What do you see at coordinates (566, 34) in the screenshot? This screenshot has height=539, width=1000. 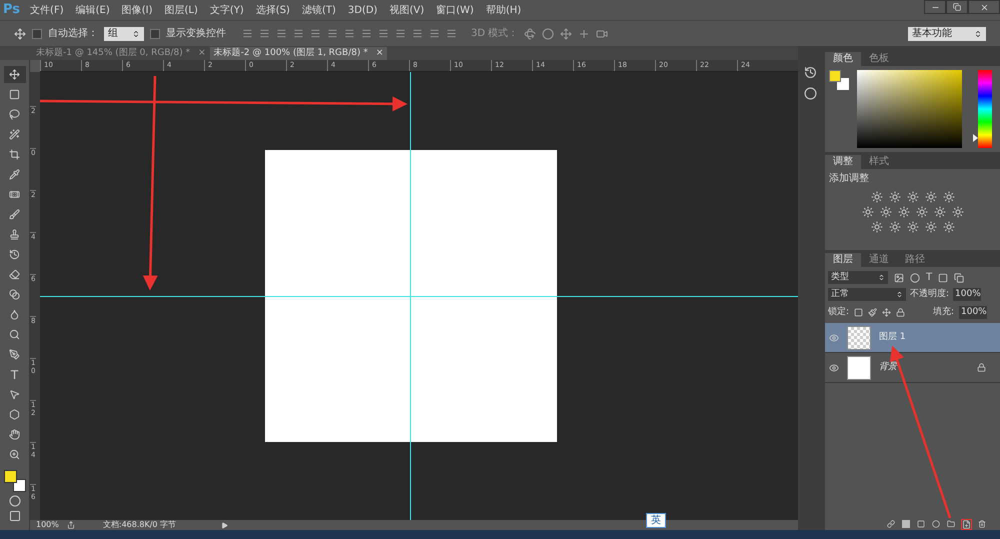 I see `drag-icon` at bounding box center [566, 34].